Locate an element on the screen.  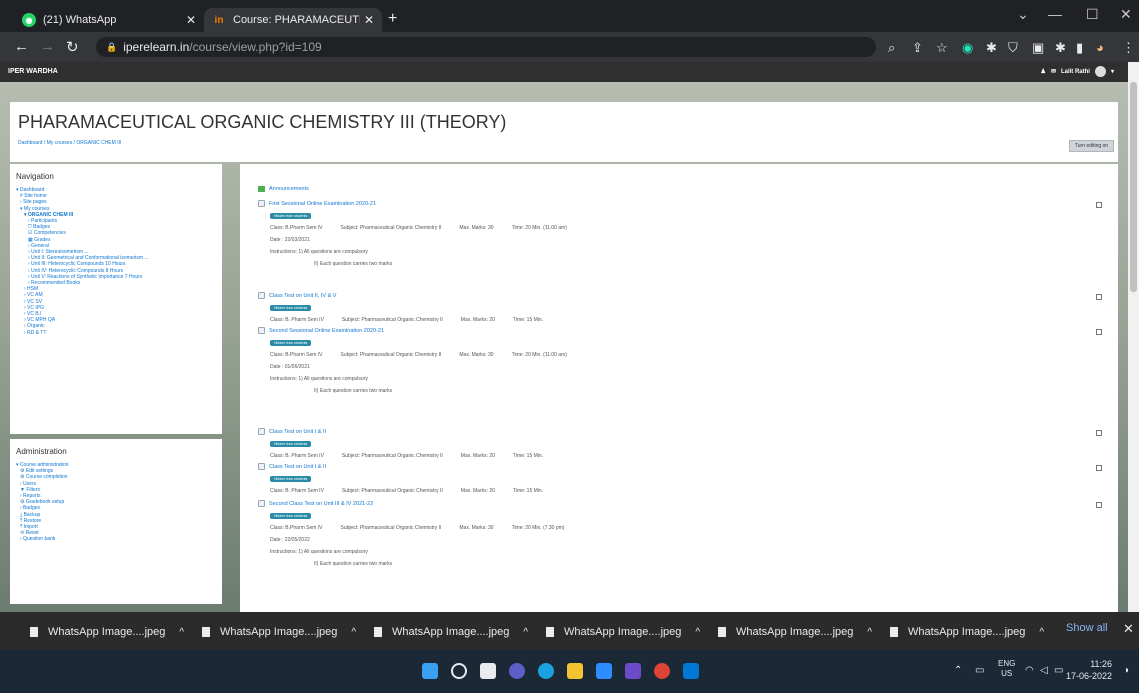
zoom-icon: ⌕ is located at coordinates (891, 48).